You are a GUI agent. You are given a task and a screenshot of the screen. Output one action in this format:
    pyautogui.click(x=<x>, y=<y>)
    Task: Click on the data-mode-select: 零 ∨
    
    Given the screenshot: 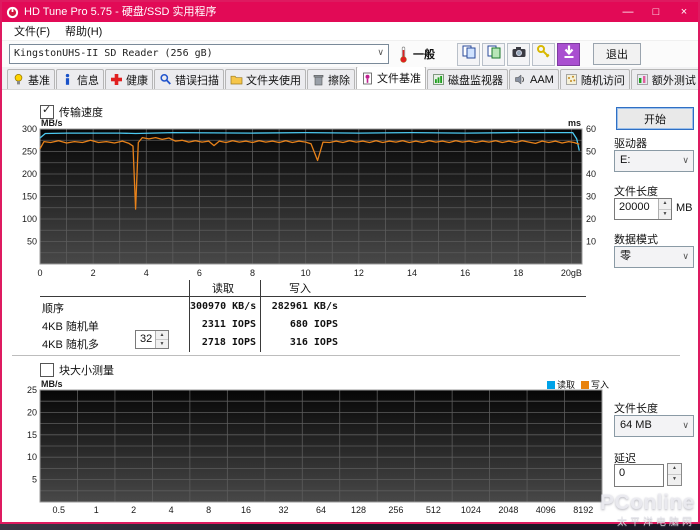 What is the action you would take?
    pyautogui.click(x=654, y=257)
    